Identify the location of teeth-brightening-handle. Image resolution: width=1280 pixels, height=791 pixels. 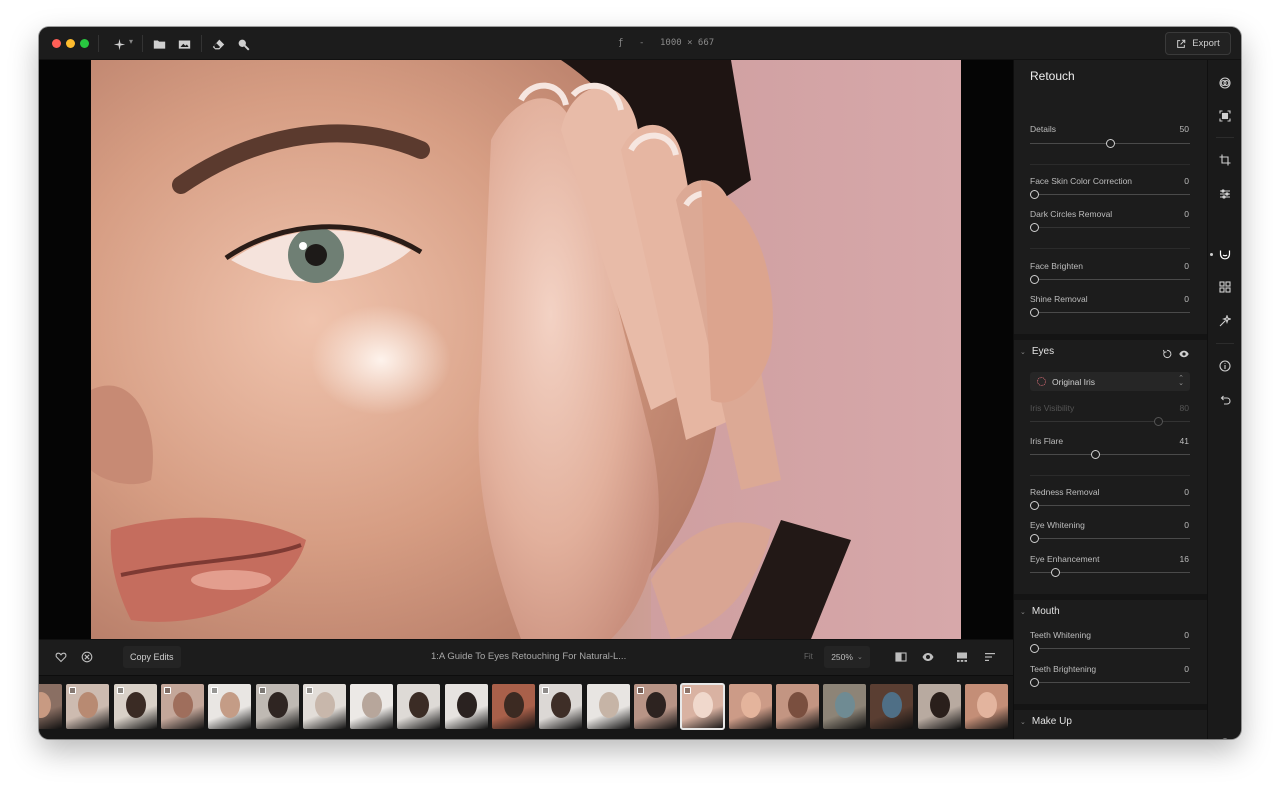
(1034, 682).